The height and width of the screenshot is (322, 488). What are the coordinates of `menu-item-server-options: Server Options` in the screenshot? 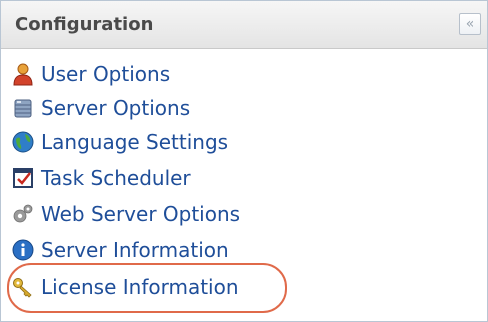 It's located at (100, 108).